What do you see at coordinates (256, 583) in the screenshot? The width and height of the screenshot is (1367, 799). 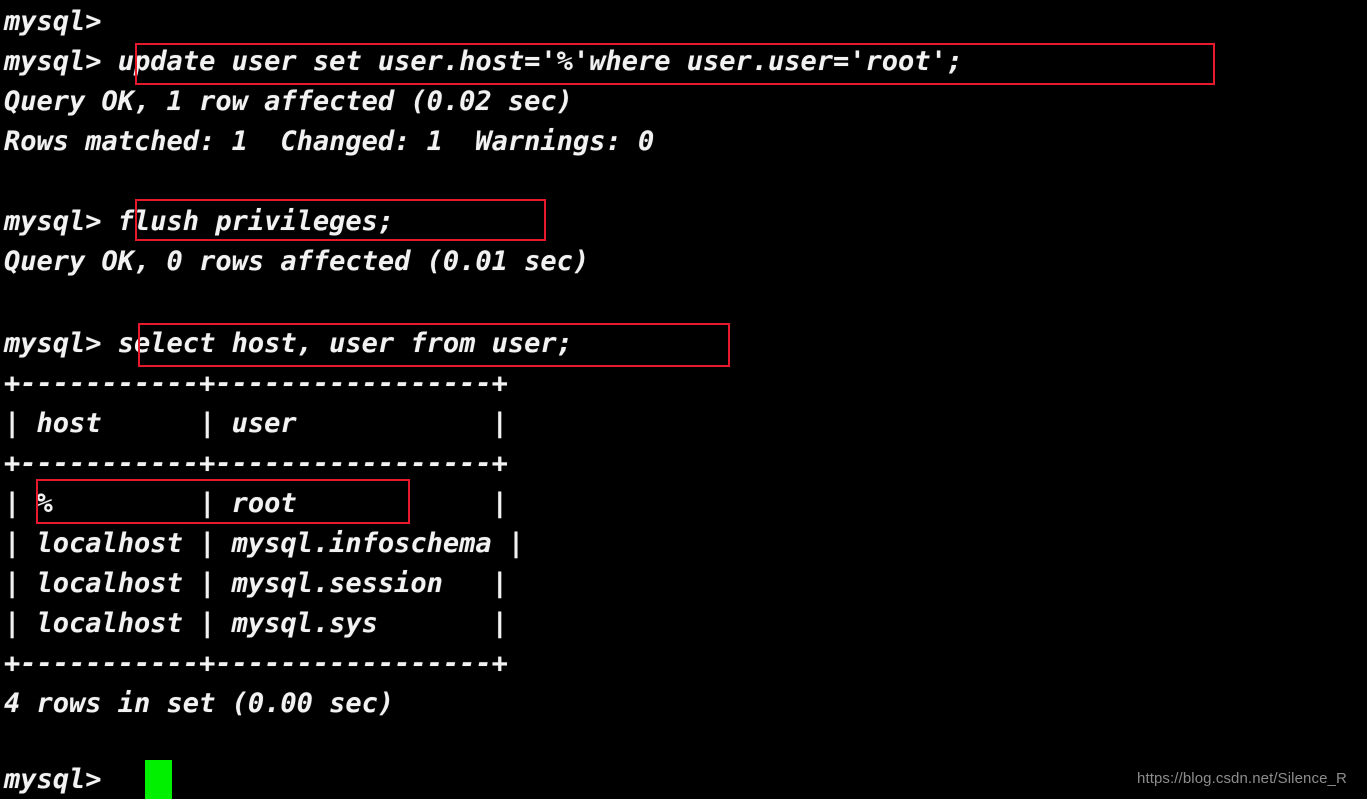 I see `terminal-line: | localhost | mysql.session |` at bounding box center [256, 583].